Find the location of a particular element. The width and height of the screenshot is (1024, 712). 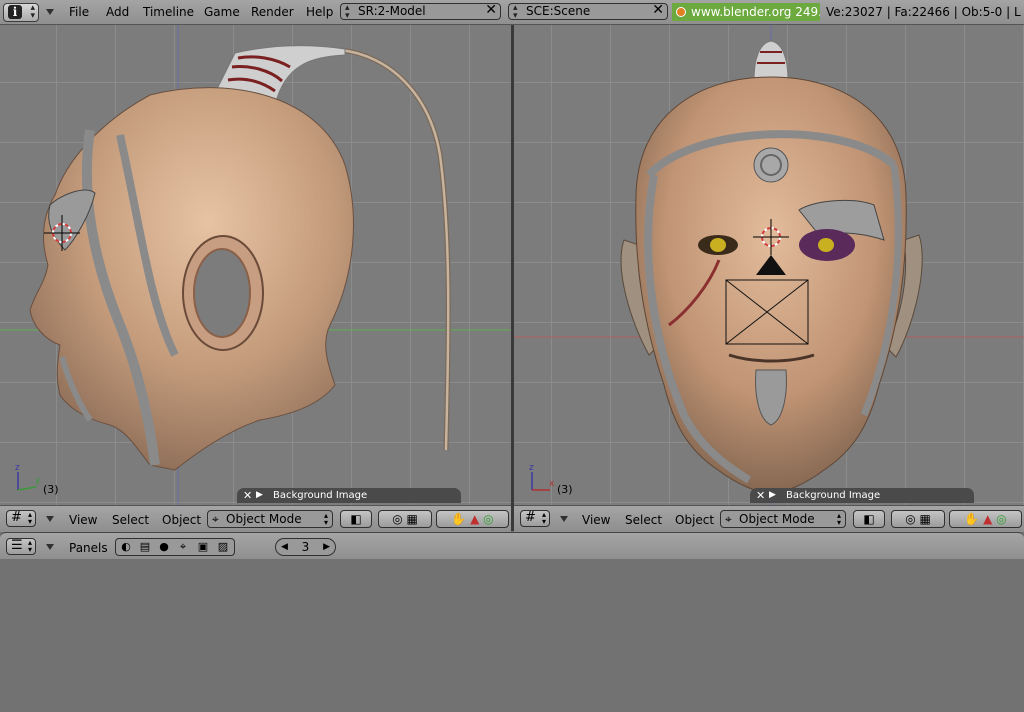

window-type-button: i ▴ ▾ is located at coordinates (21, 12).